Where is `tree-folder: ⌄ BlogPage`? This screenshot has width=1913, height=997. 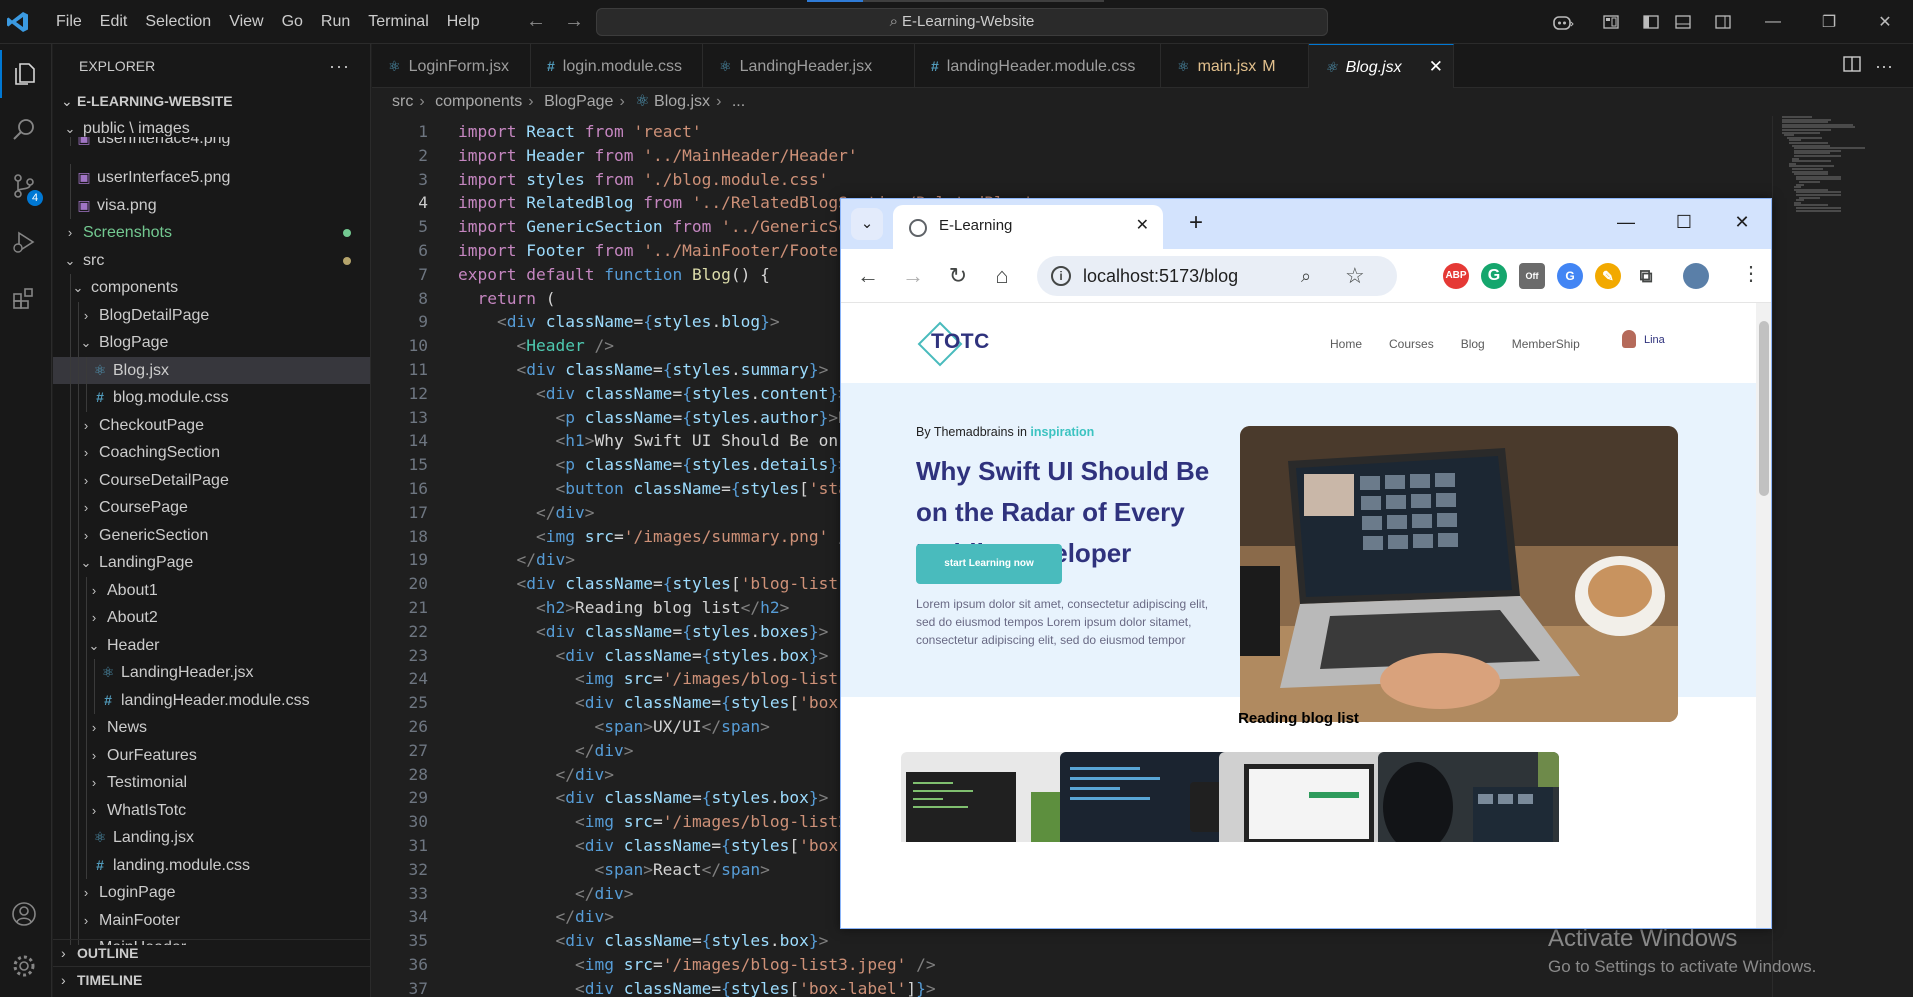 tree-folder: ⌄ BlogPage is located at coordinates (211, 343).